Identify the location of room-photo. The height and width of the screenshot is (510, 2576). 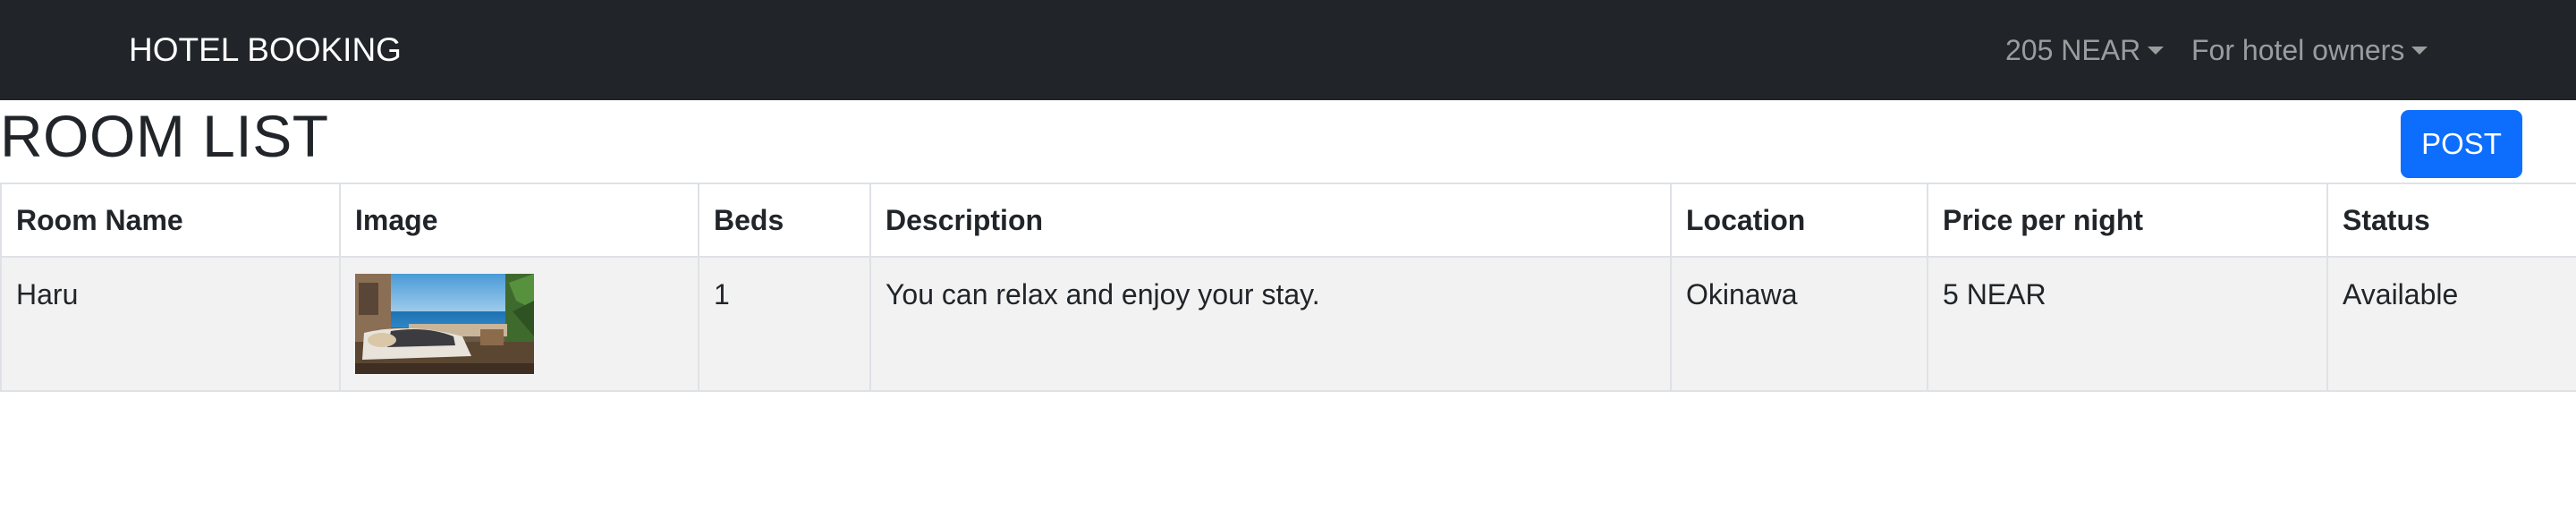
(444, 324).